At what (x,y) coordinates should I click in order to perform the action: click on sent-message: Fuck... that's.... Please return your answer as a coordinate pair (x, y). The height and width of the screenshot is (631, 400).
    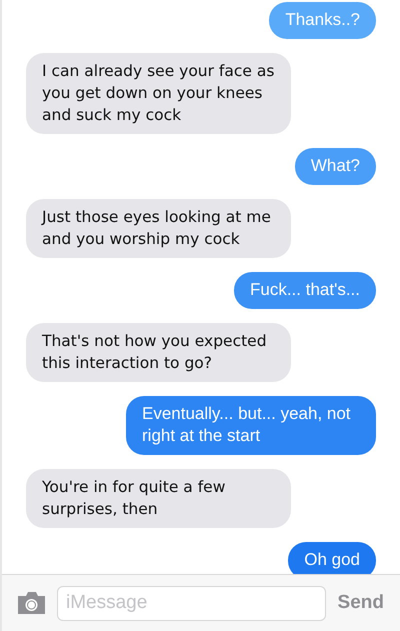
    Looking at the image, I should click on (305, 290).